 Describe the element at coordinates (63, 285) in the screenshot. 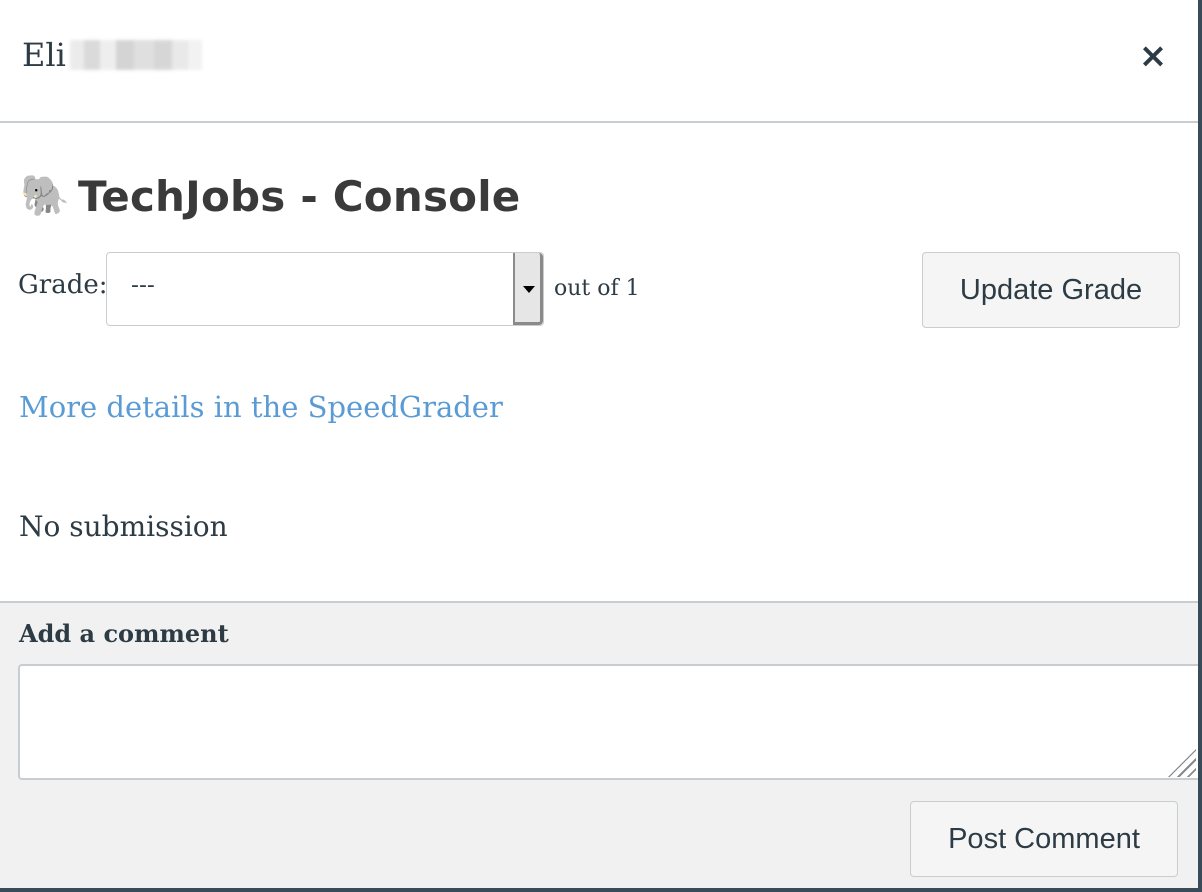

I see `grade-label: Grade:` at that location.